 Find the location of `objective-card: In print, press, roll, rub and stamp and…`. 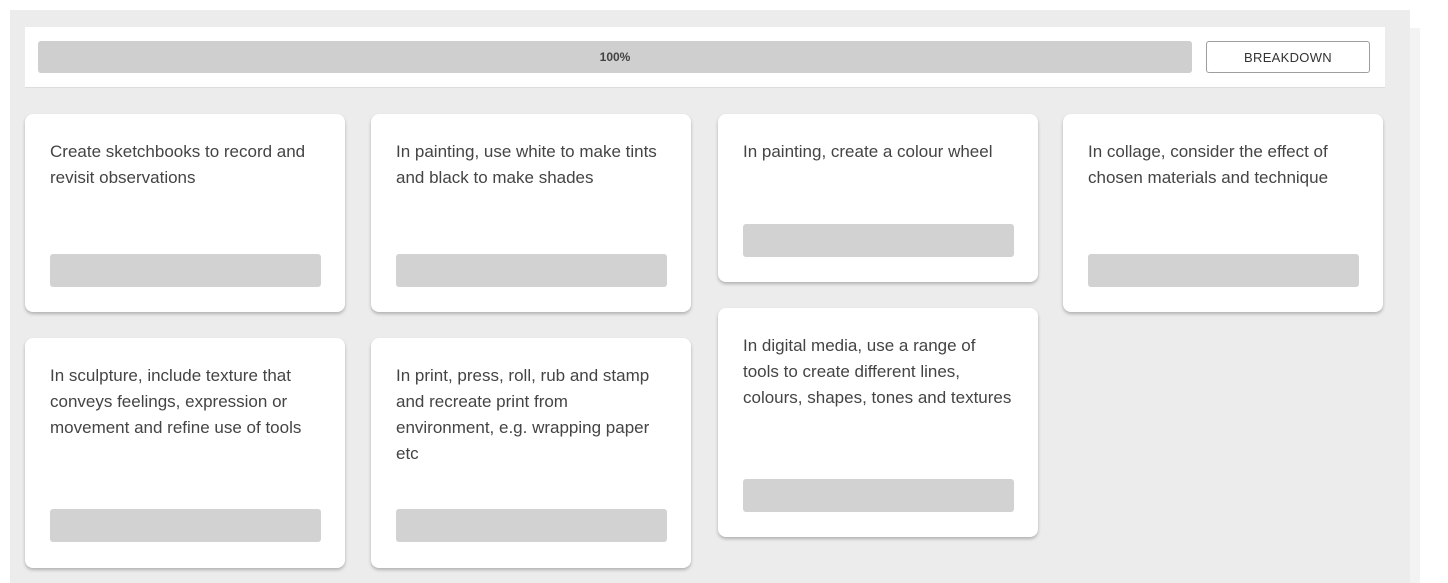

objective-card: In print, press, roll, rub and stamp and… is located at coordinates (531, 453).